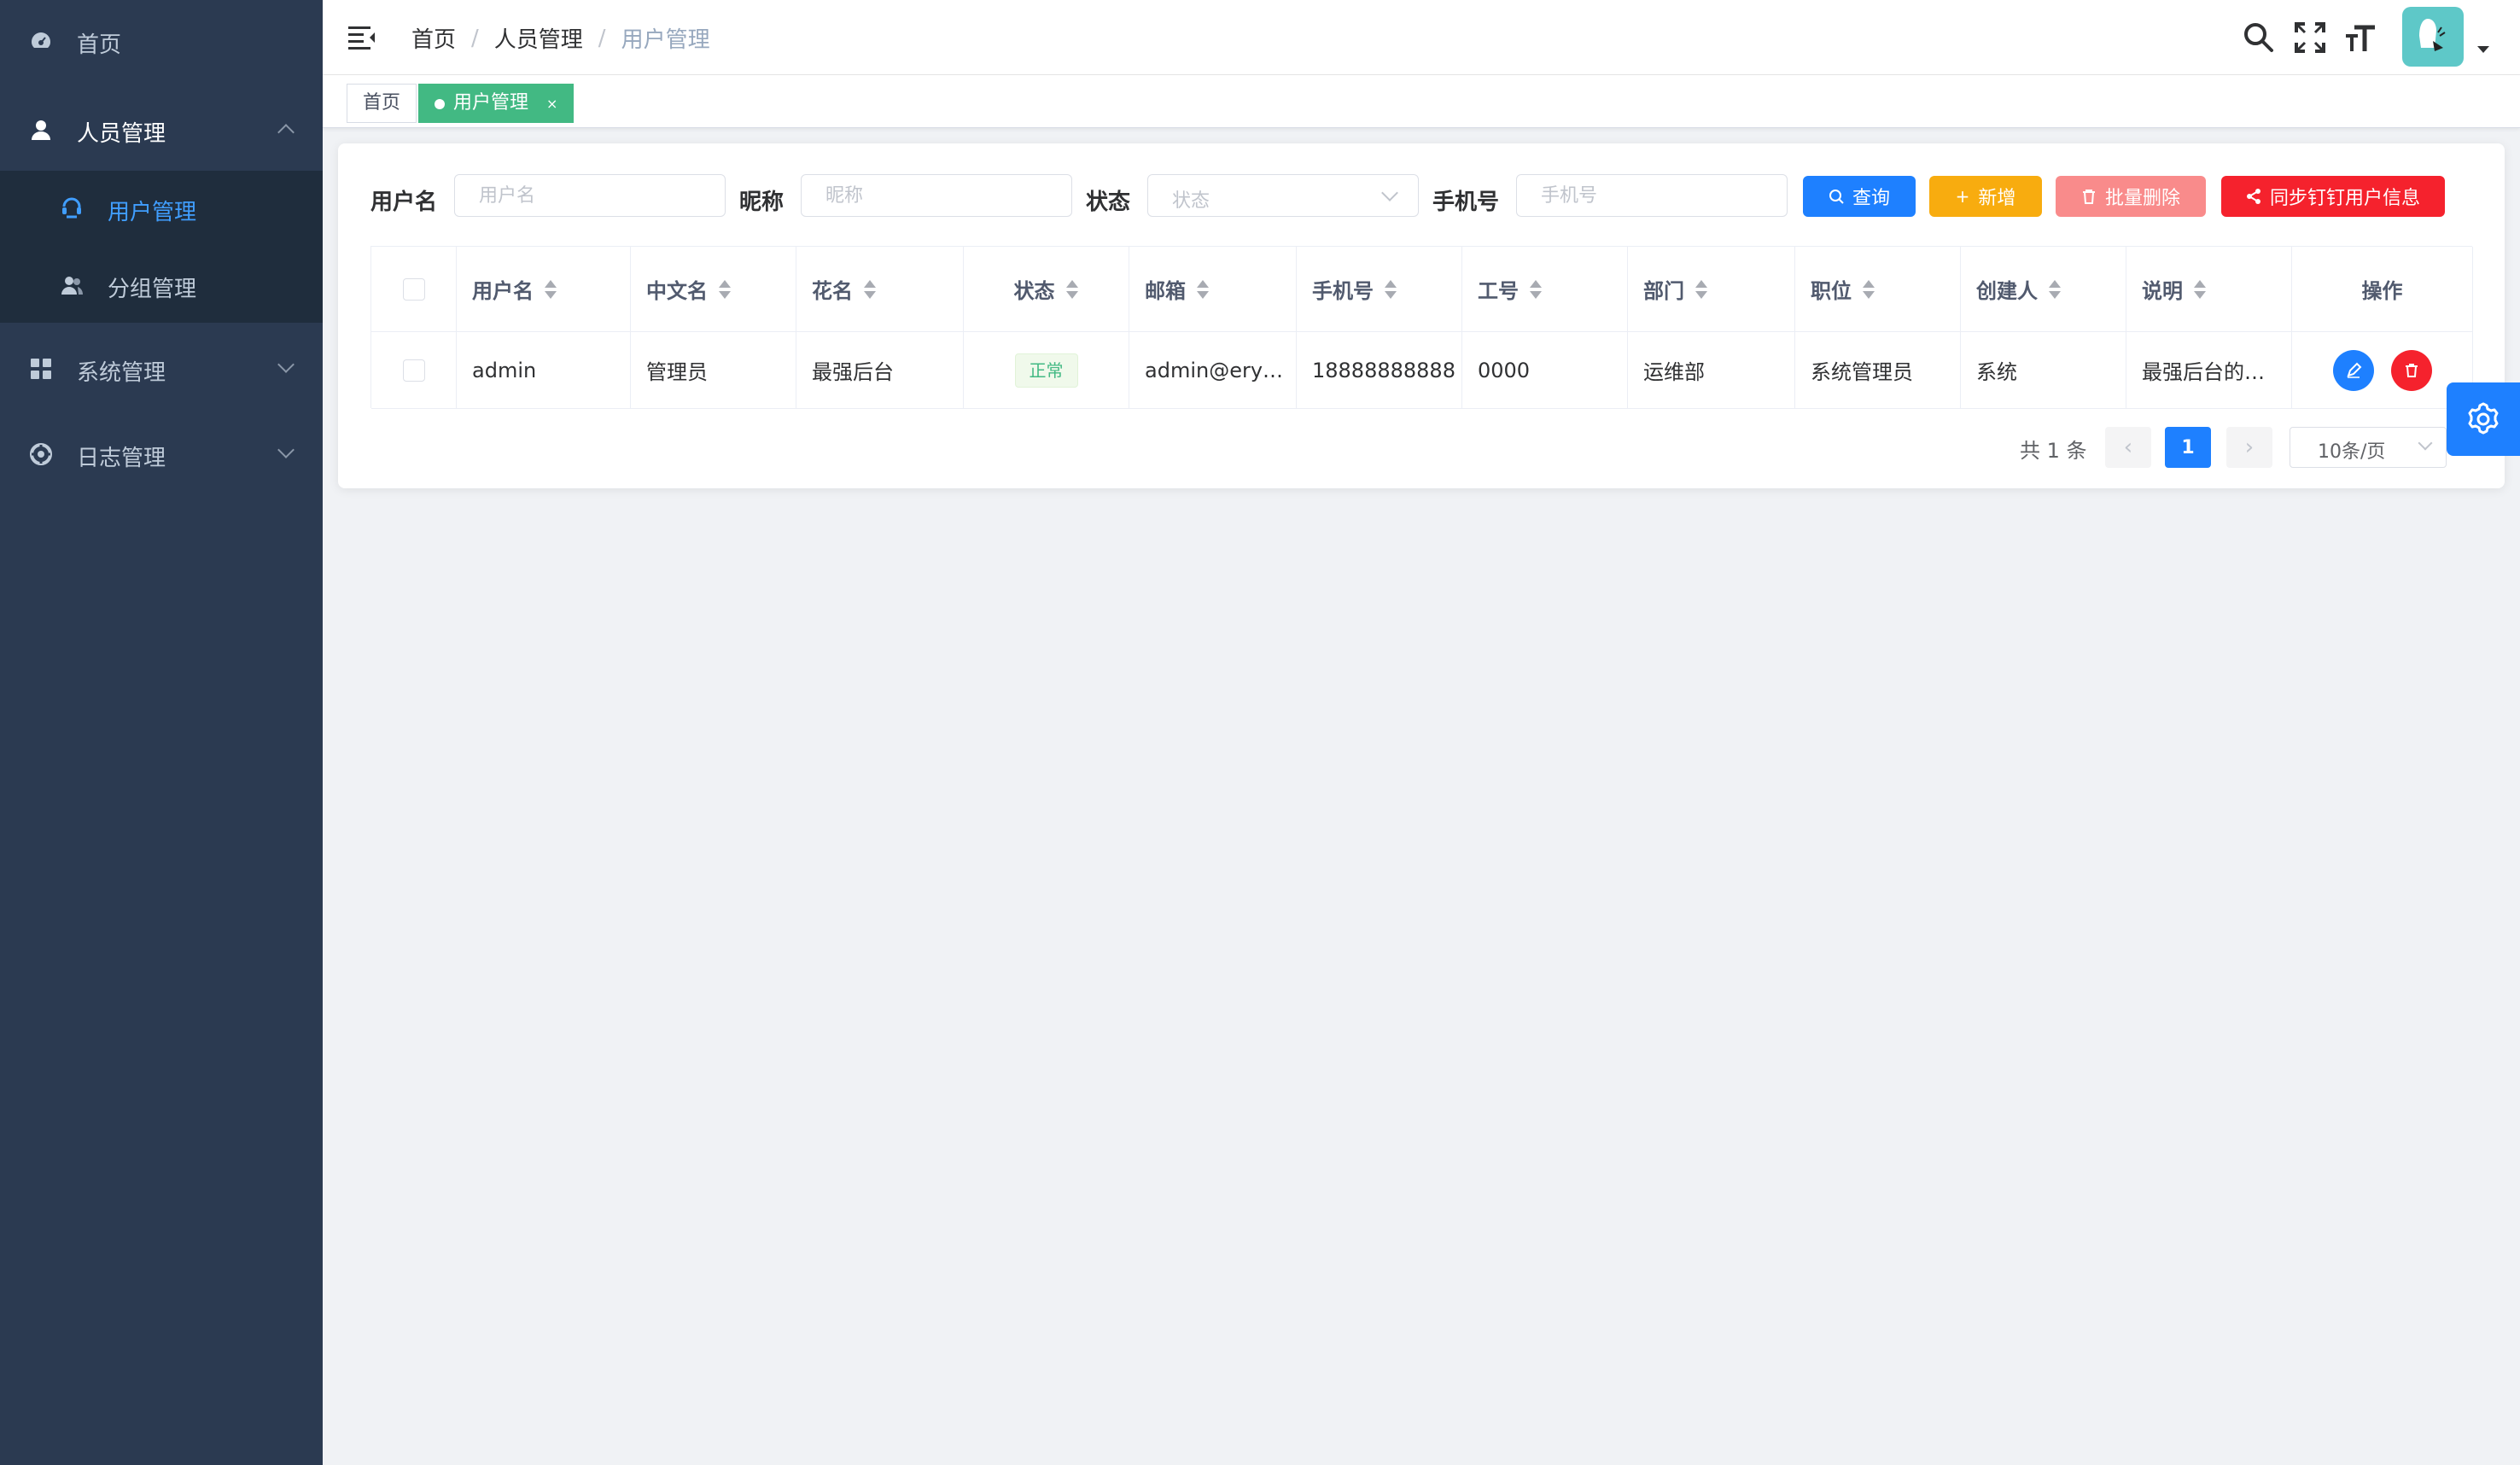 The width and height of the screenshot is (2520, 1465). I want to click on page-size-select: 10条/页, so click(2368, 447).